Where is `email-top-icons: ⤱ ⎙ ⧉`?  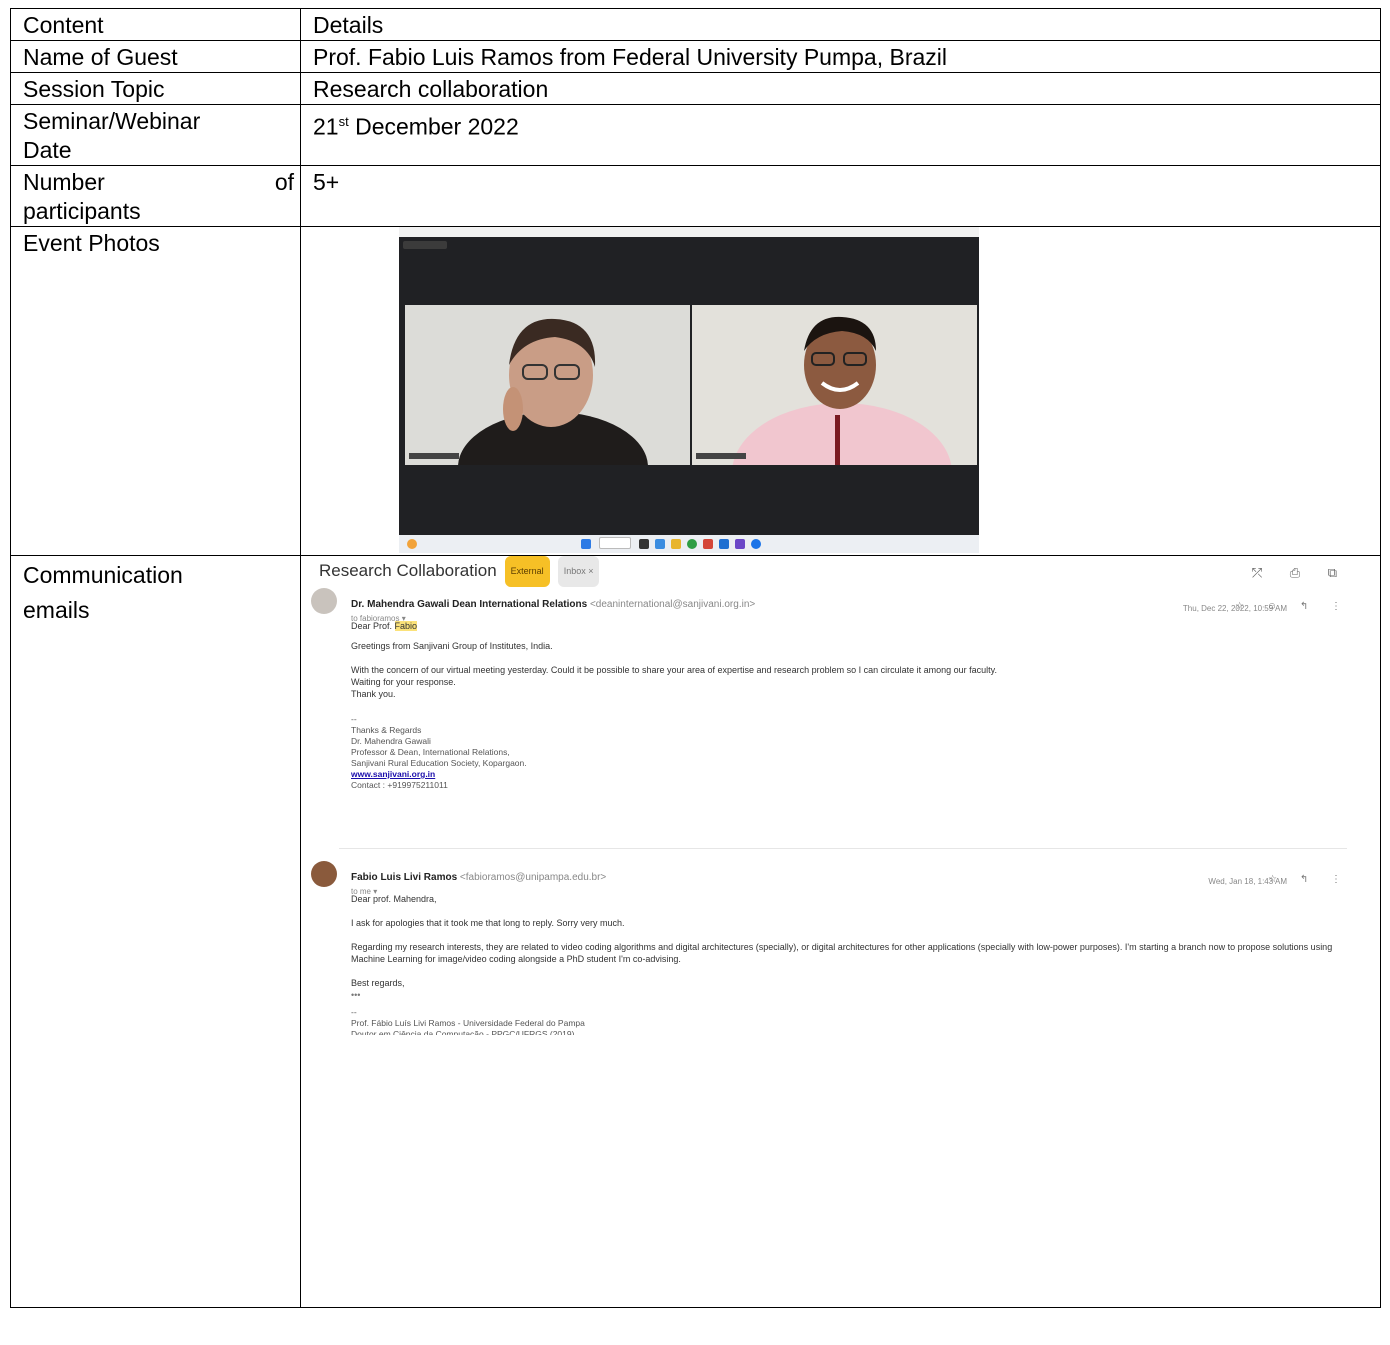
email-top-icons: ⤱ ⎙ ⧉ is located at coordinates (1300, 572).